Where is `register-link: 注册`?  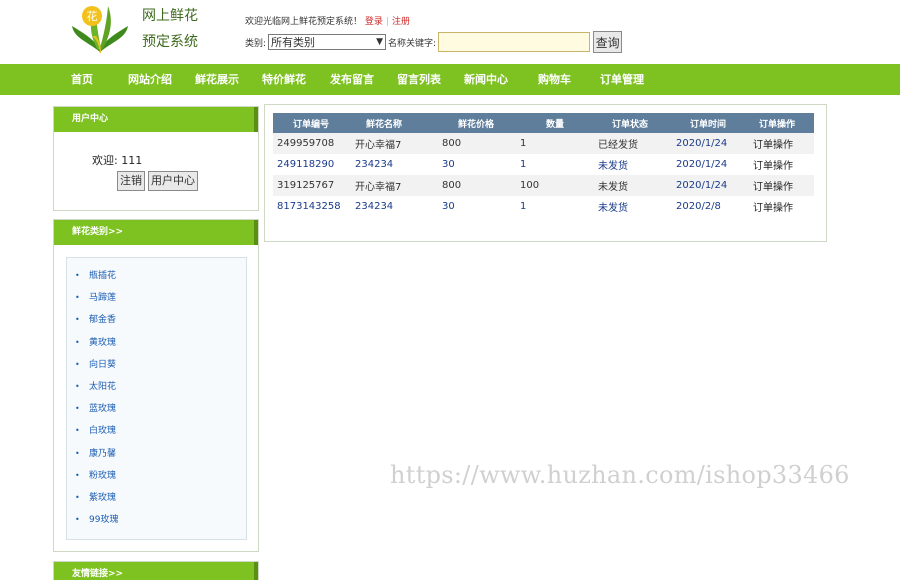
register-link: 注册 is located at coordinates (401, 22).